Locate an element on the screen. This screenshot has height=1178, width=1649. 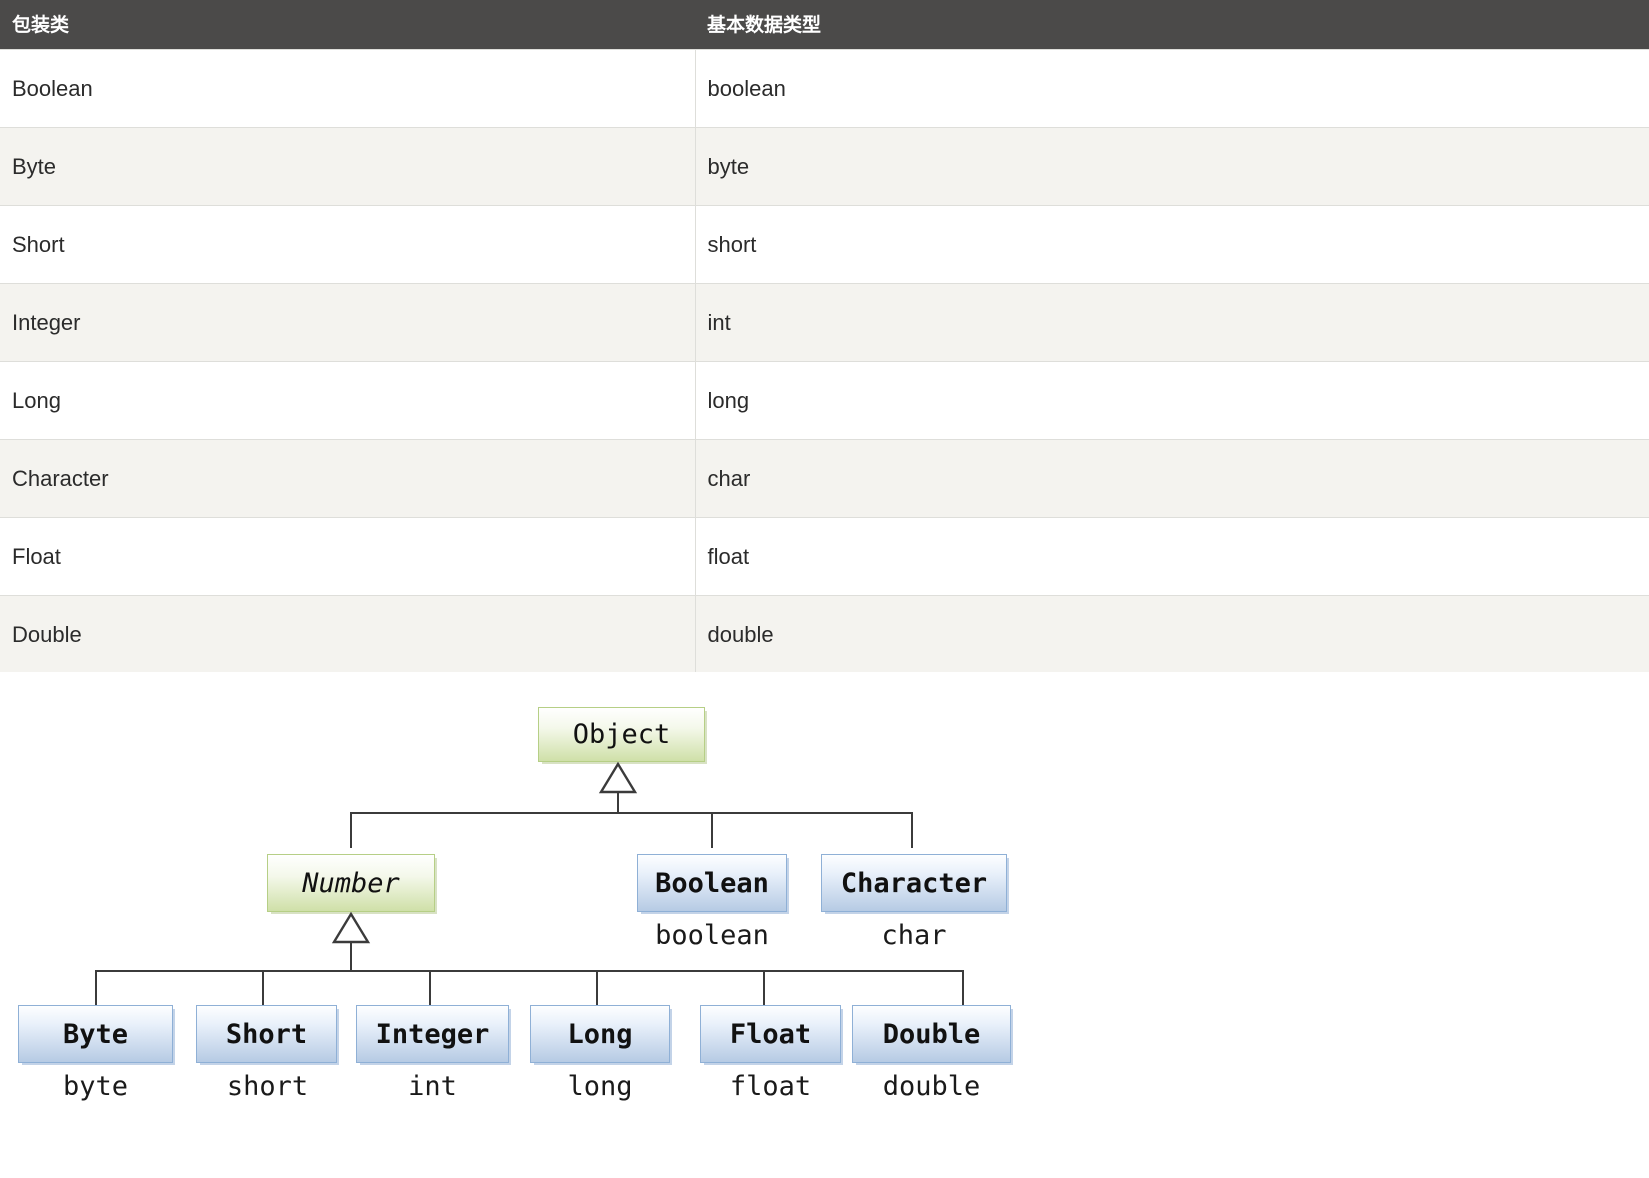
table-row: Boolean boolean is located at coordinates (824, 88).